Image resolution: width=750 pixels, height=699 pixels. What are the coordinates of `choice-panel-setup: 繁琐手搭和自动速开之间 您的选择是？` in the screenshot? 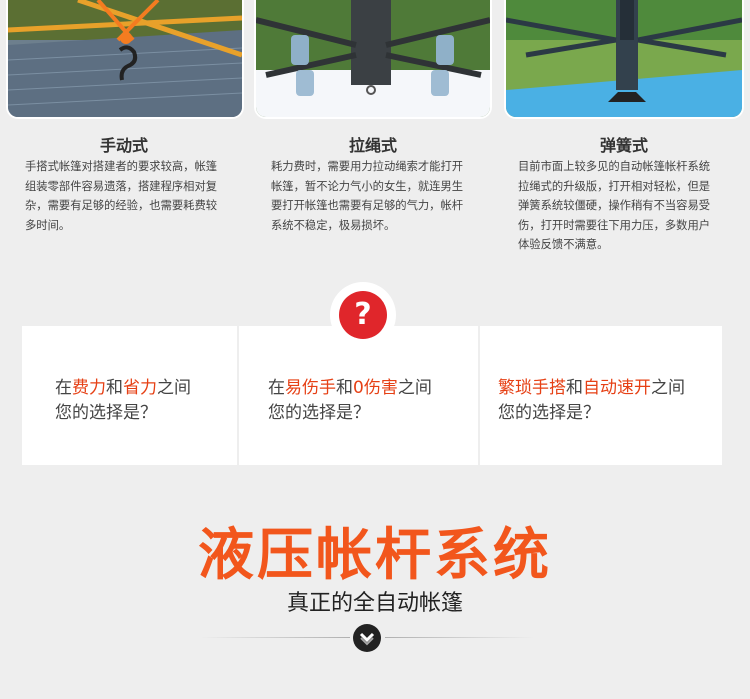 It's located at (601, 395).